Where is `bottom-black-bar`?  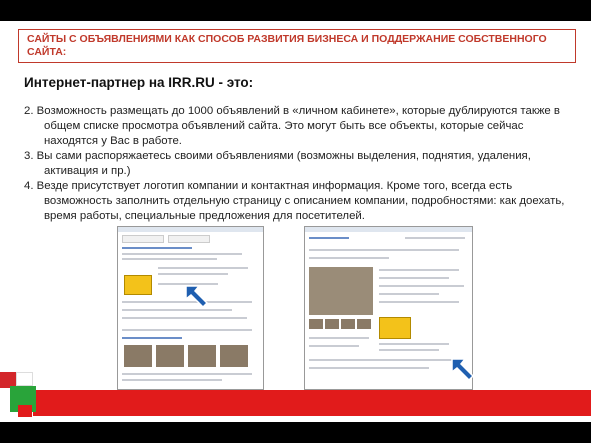 bottom-black-bar is located at coordinates (295, 432).